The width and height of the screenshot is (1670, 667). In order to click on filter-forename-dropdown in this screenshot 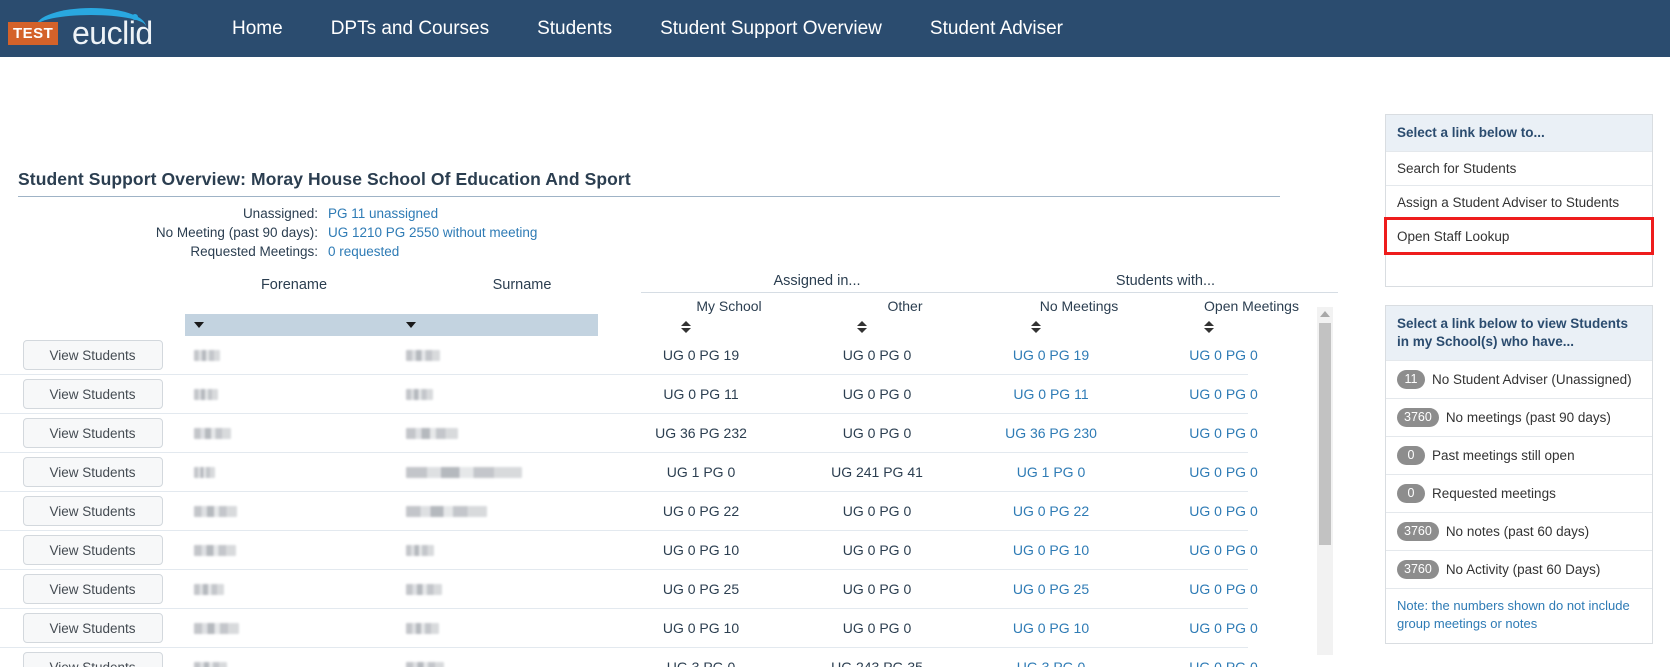, I will do `click(291, 325)`.